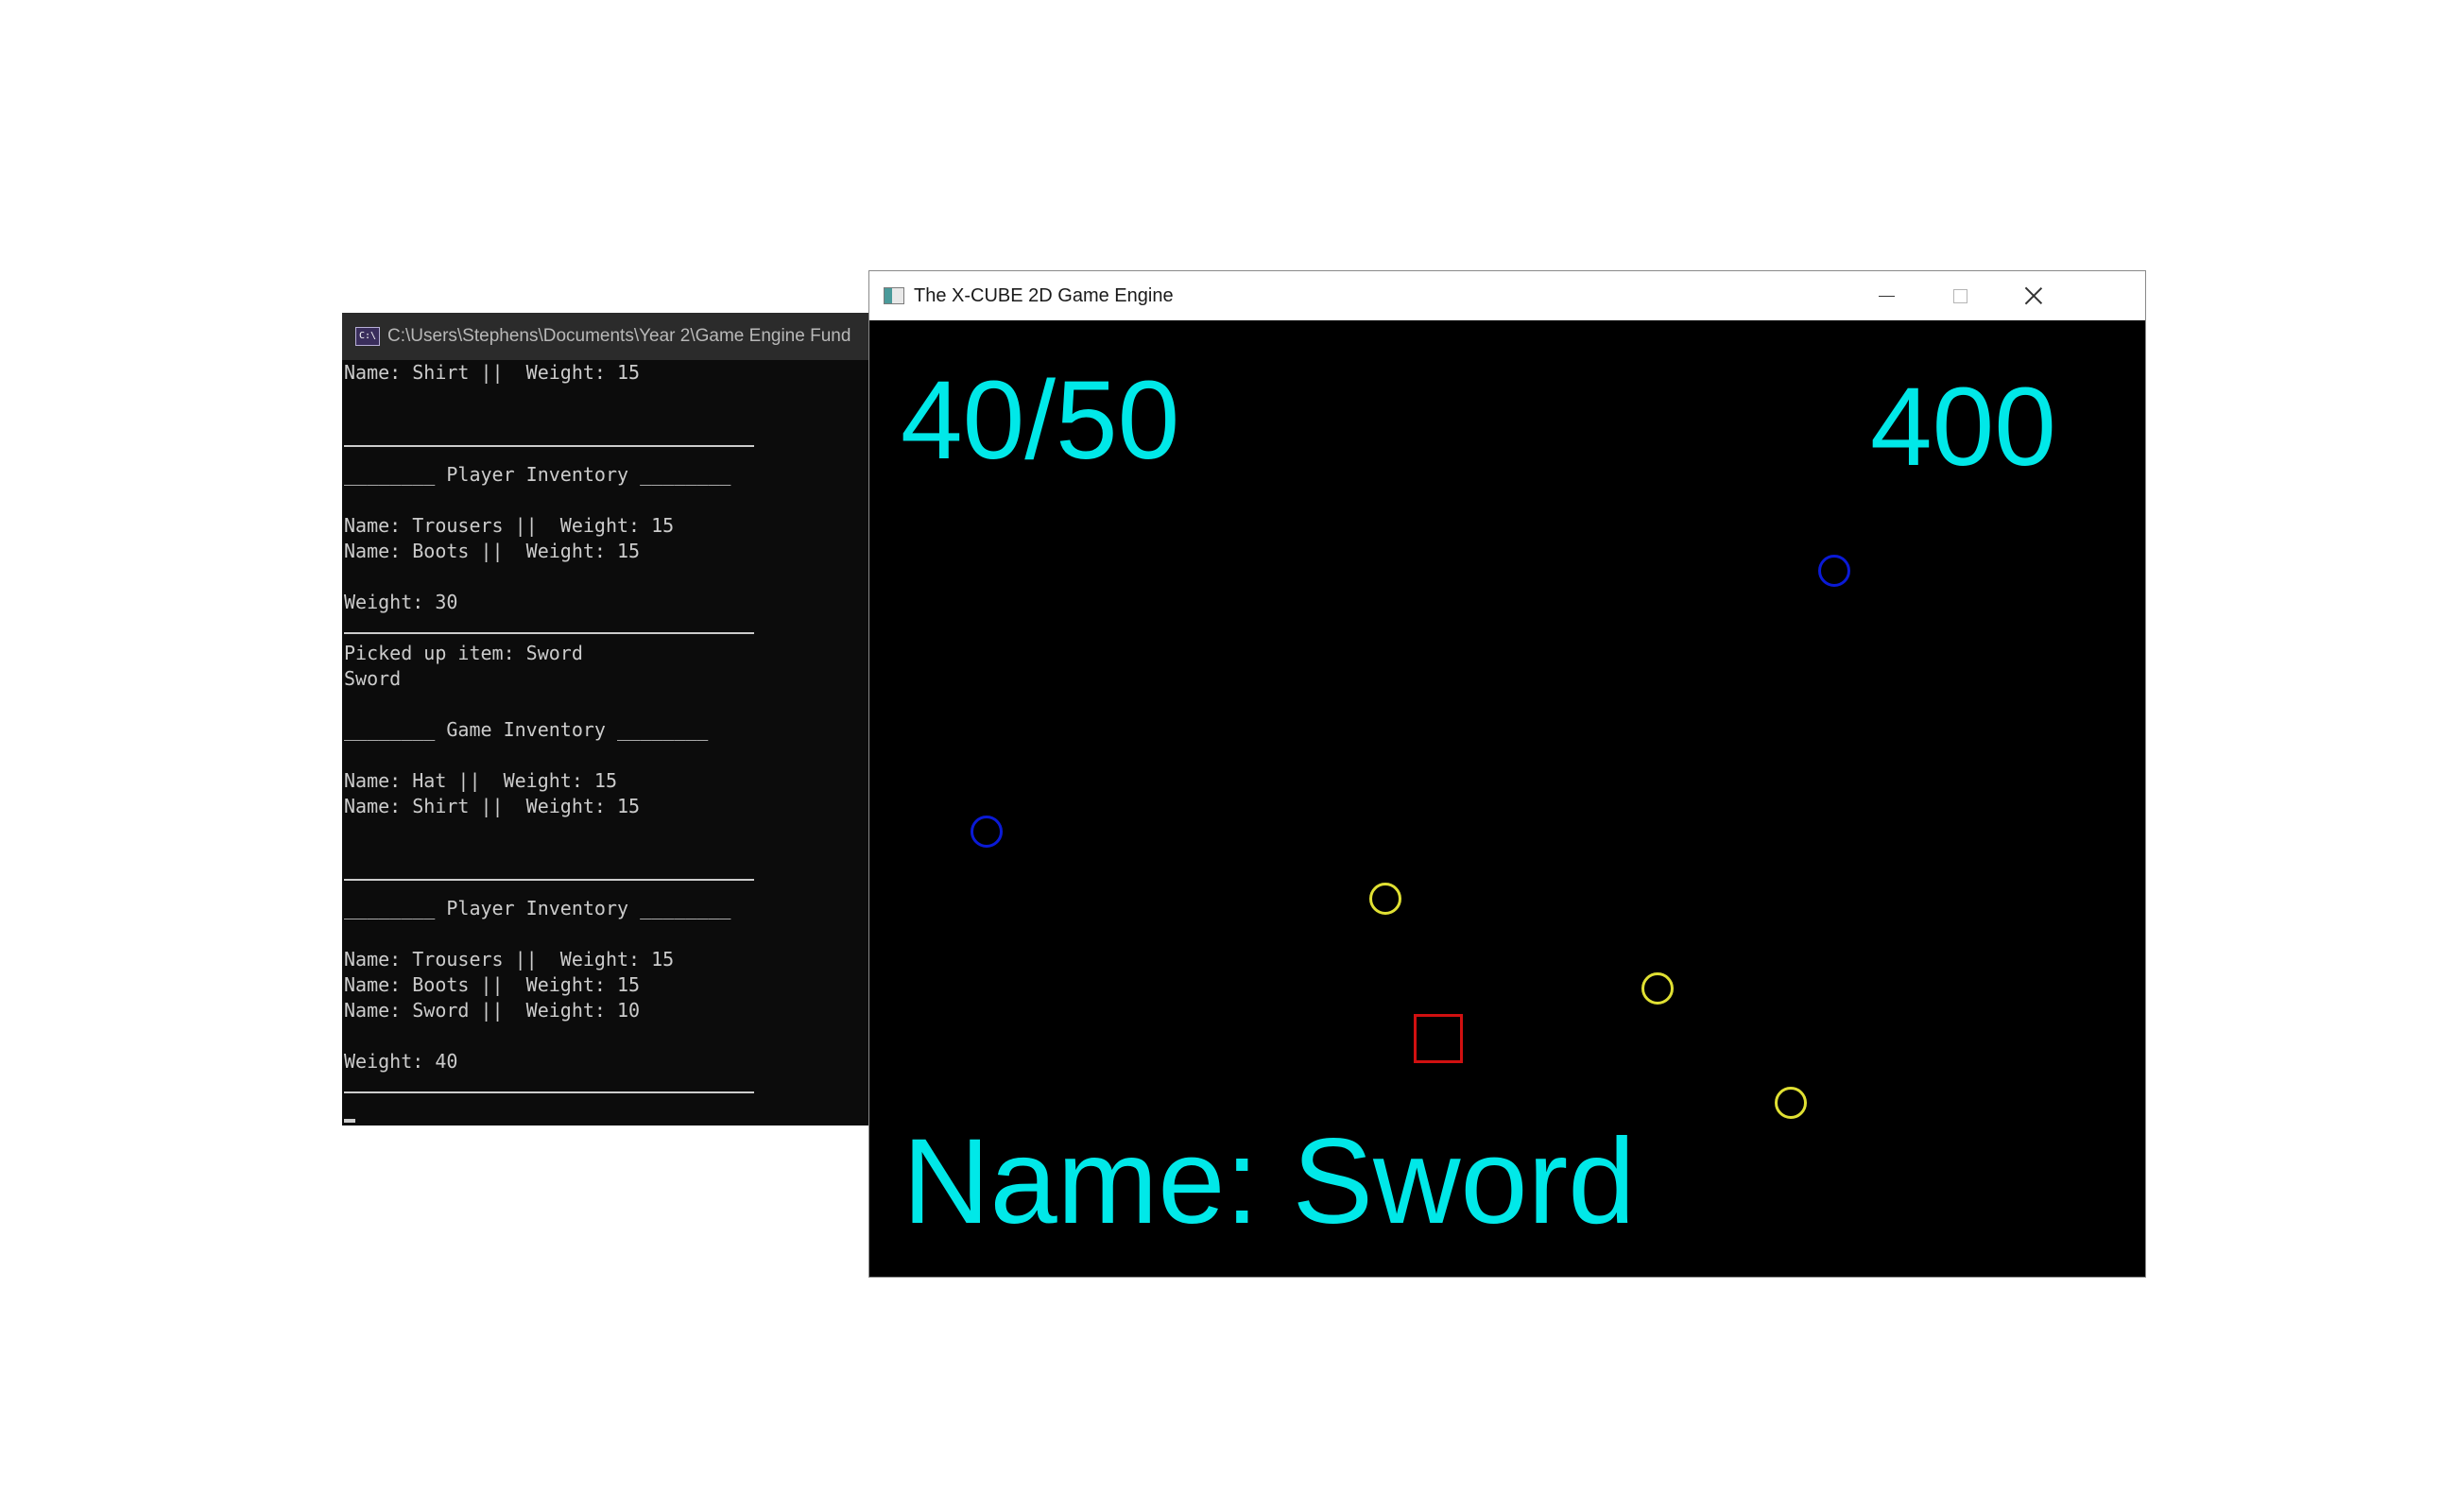  I want to click on minimize-icon, so click(1886, 296).